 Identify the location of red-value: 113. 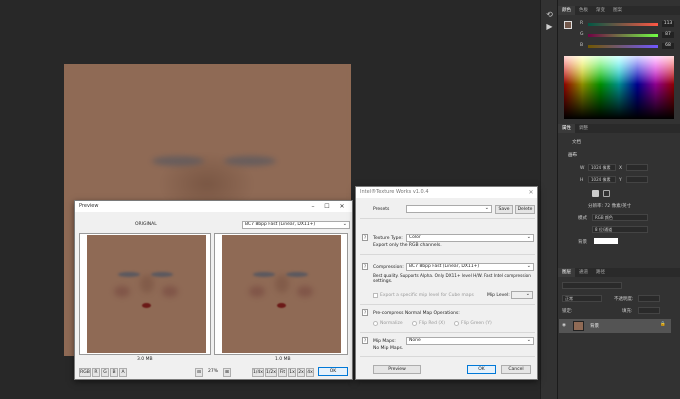
(668, 24).